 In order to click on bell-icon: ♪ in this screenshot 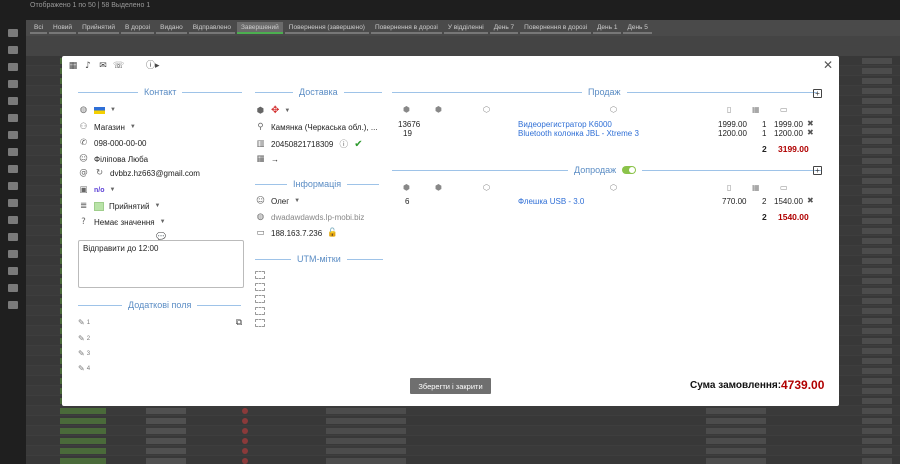, I will do `click(88, 66)`.